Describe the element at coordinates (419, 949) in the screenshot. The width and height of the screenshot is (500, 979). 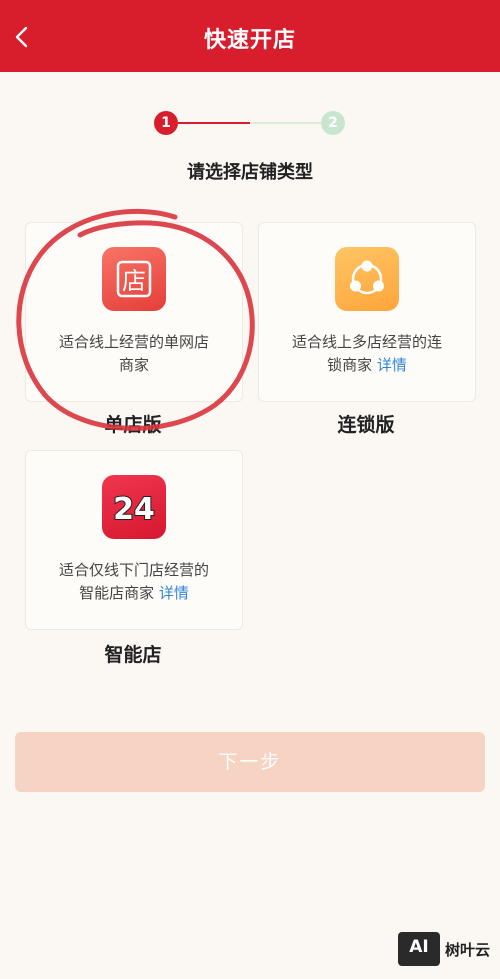
I see `watermark-logo: AI` at that location.